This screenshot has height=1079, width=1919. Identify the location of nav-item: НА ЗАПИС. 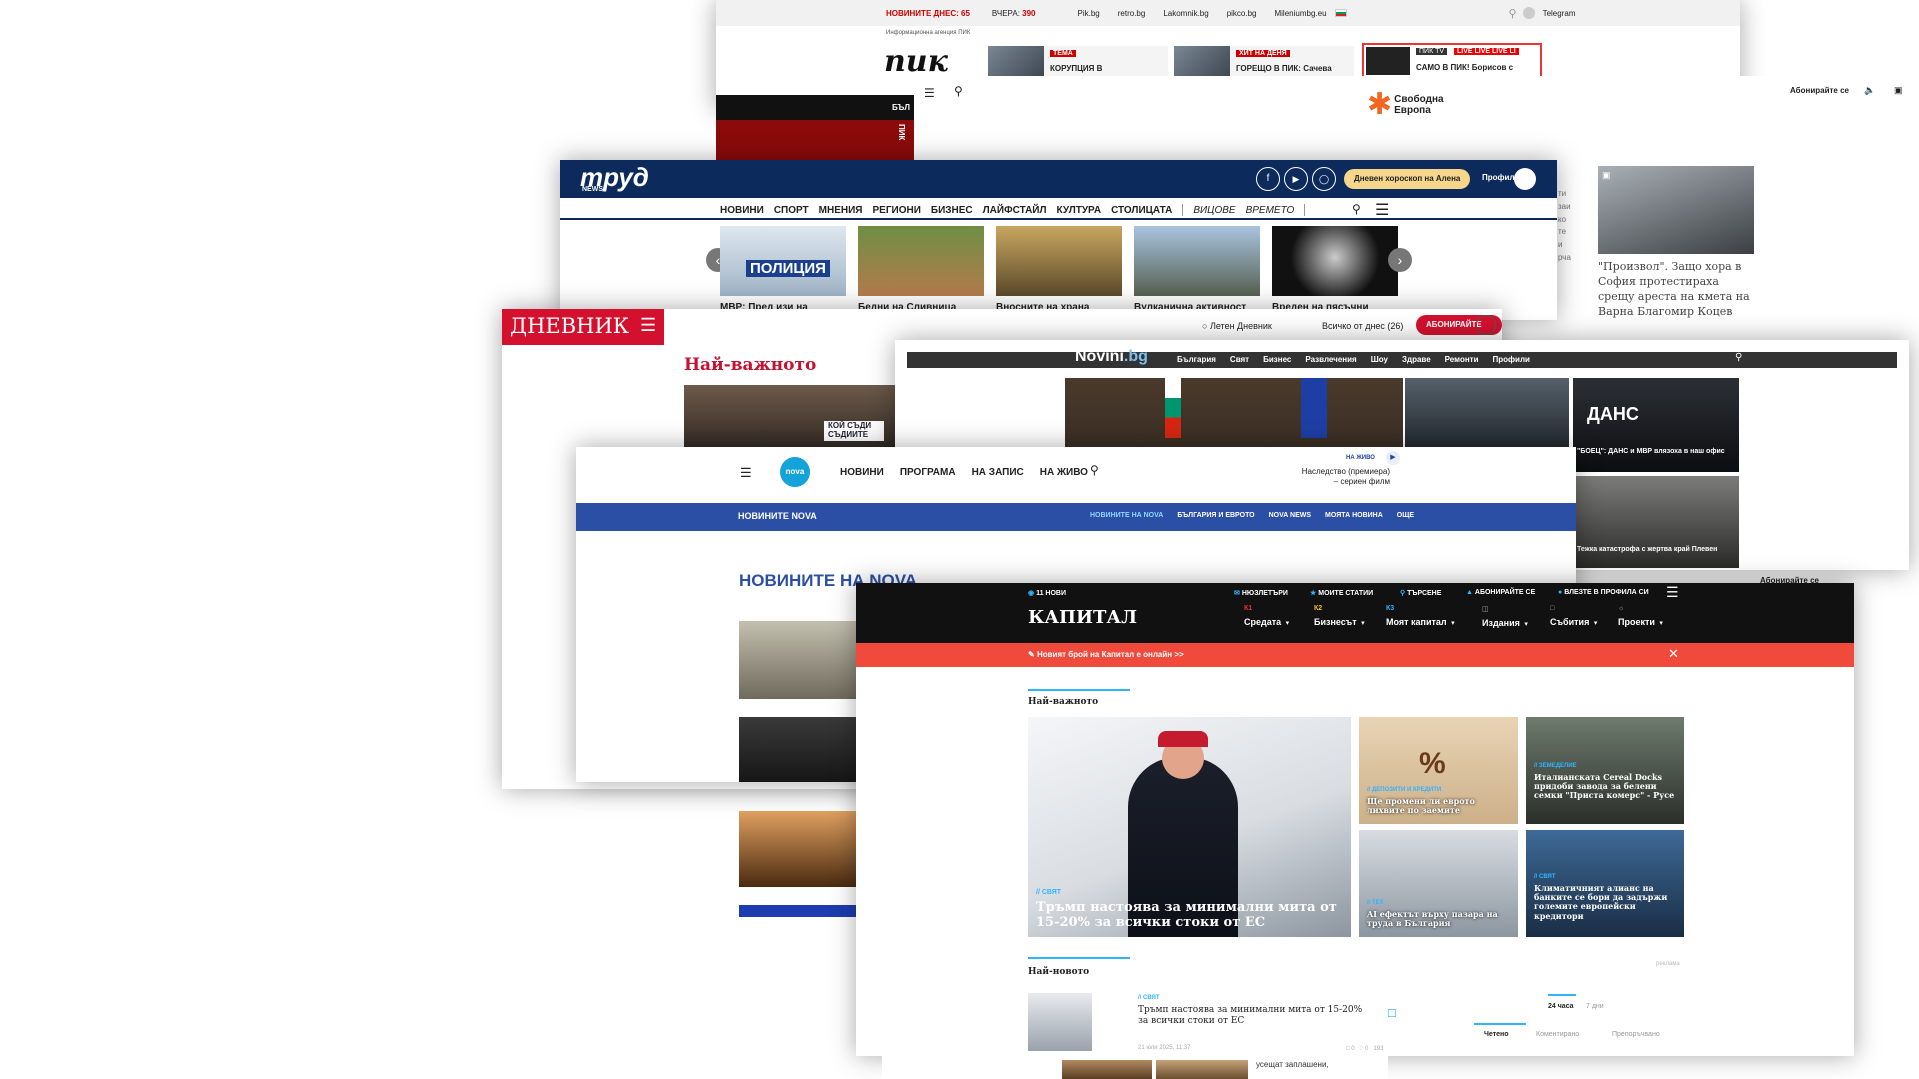
(998, 472).